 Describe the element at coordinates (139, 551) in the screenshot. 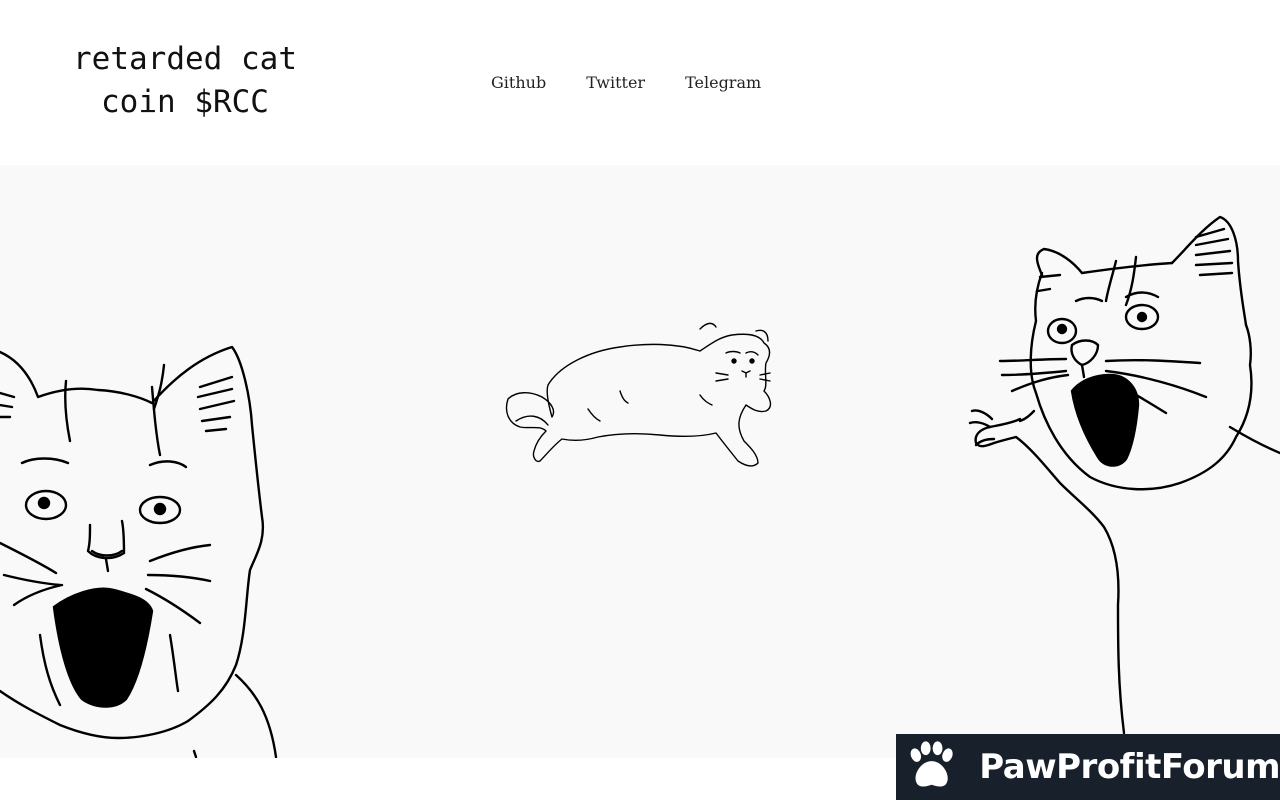

I see `screaming-cat-left-illustration` at that location.